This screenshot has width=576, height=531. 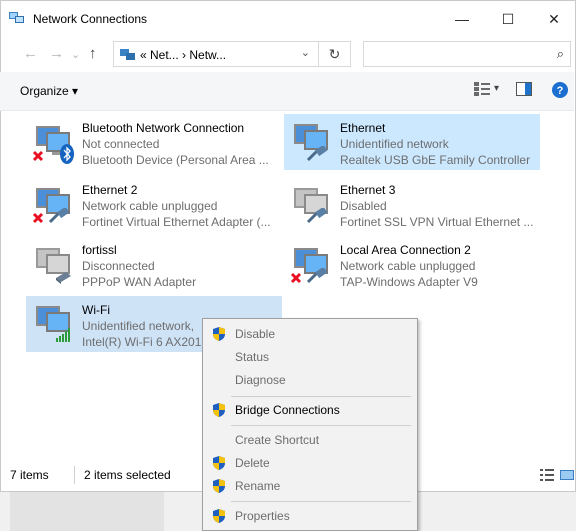 What do you see at coordinates (310, 334) in the screenshot?
I see `menu-item-disable: Disable` at bounding box center [310, 334].